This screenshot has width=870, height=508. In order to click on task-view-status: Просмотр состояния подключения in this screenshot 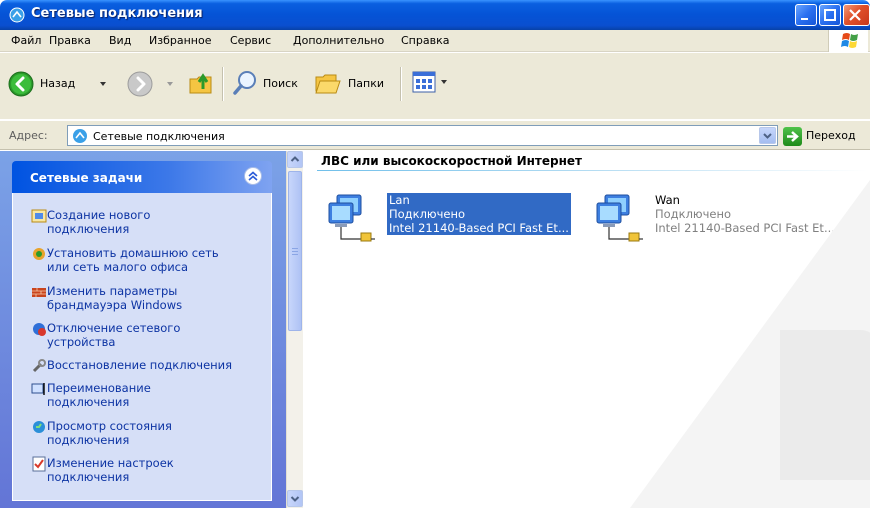, I will do `click(147, 433)`.